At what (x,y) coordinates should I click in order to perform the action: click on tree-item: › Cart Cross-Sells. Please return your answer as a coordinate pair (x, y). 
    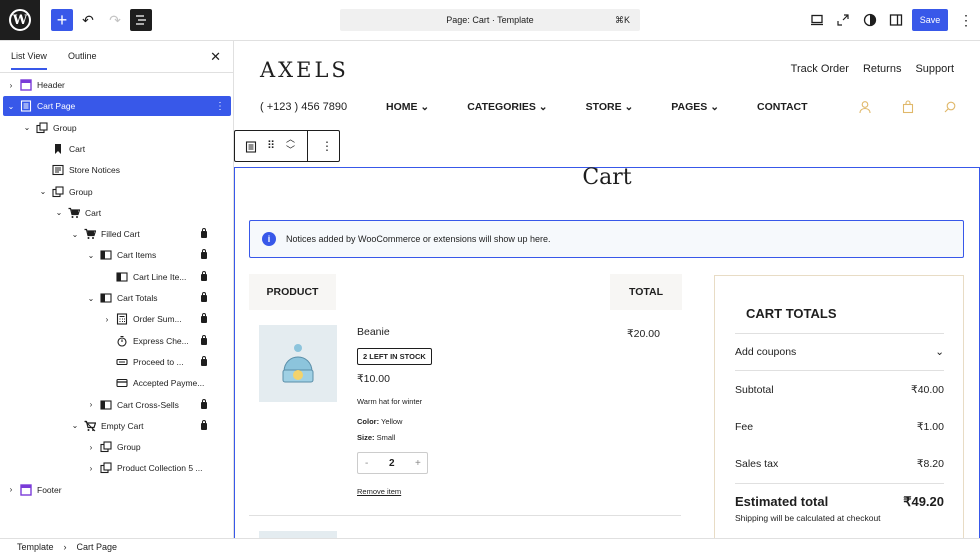
    Looking at the image, I should click on (117, 405).